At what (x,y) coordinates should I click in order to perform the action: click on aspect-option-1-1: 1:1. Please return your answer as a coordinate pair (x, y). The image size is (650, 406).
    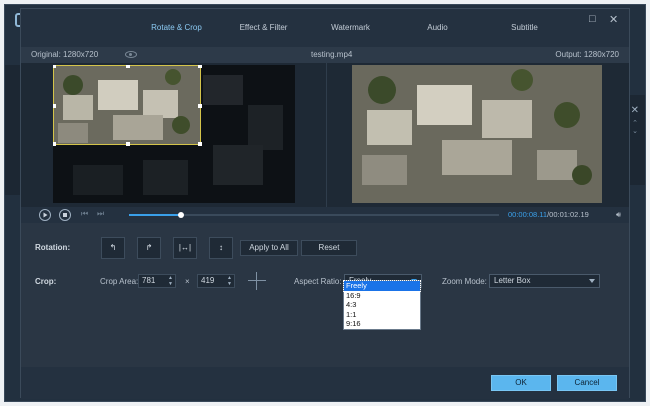
    Looking at the image, I should click on (382, 315).